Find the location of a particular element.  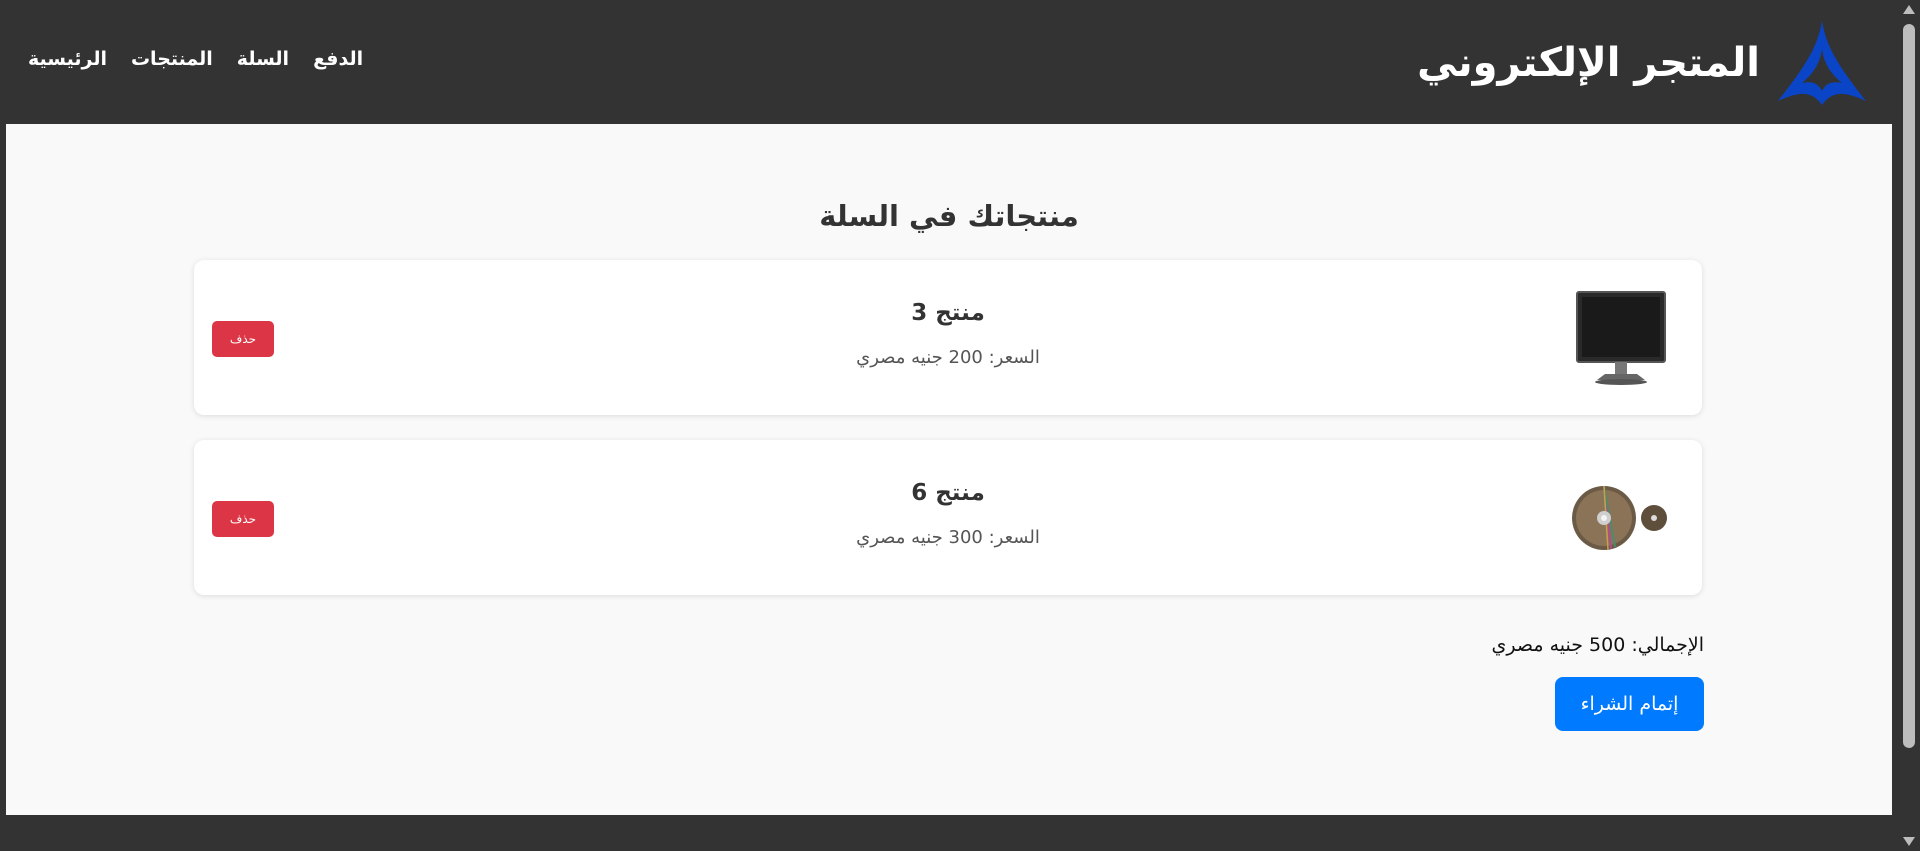

nav-link-cart: السلة is located at coordinates (263, 59).